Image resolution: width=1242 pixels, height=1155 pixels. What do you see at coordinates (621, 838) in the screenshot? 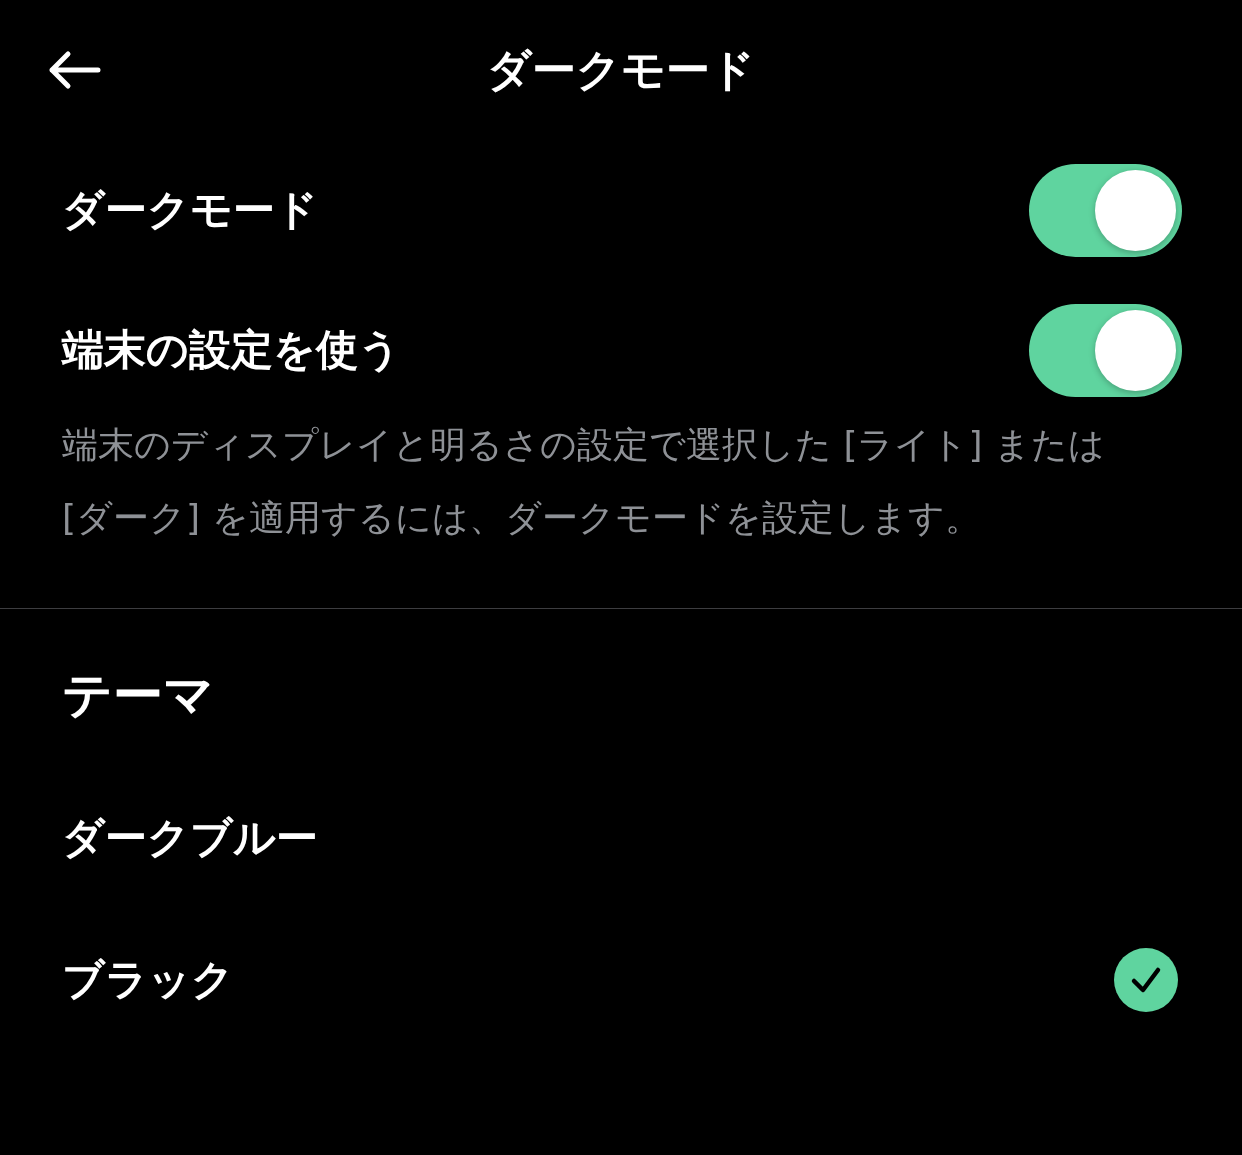
I see `theme-option: ダークブルー` at bounding box center [621, 838].